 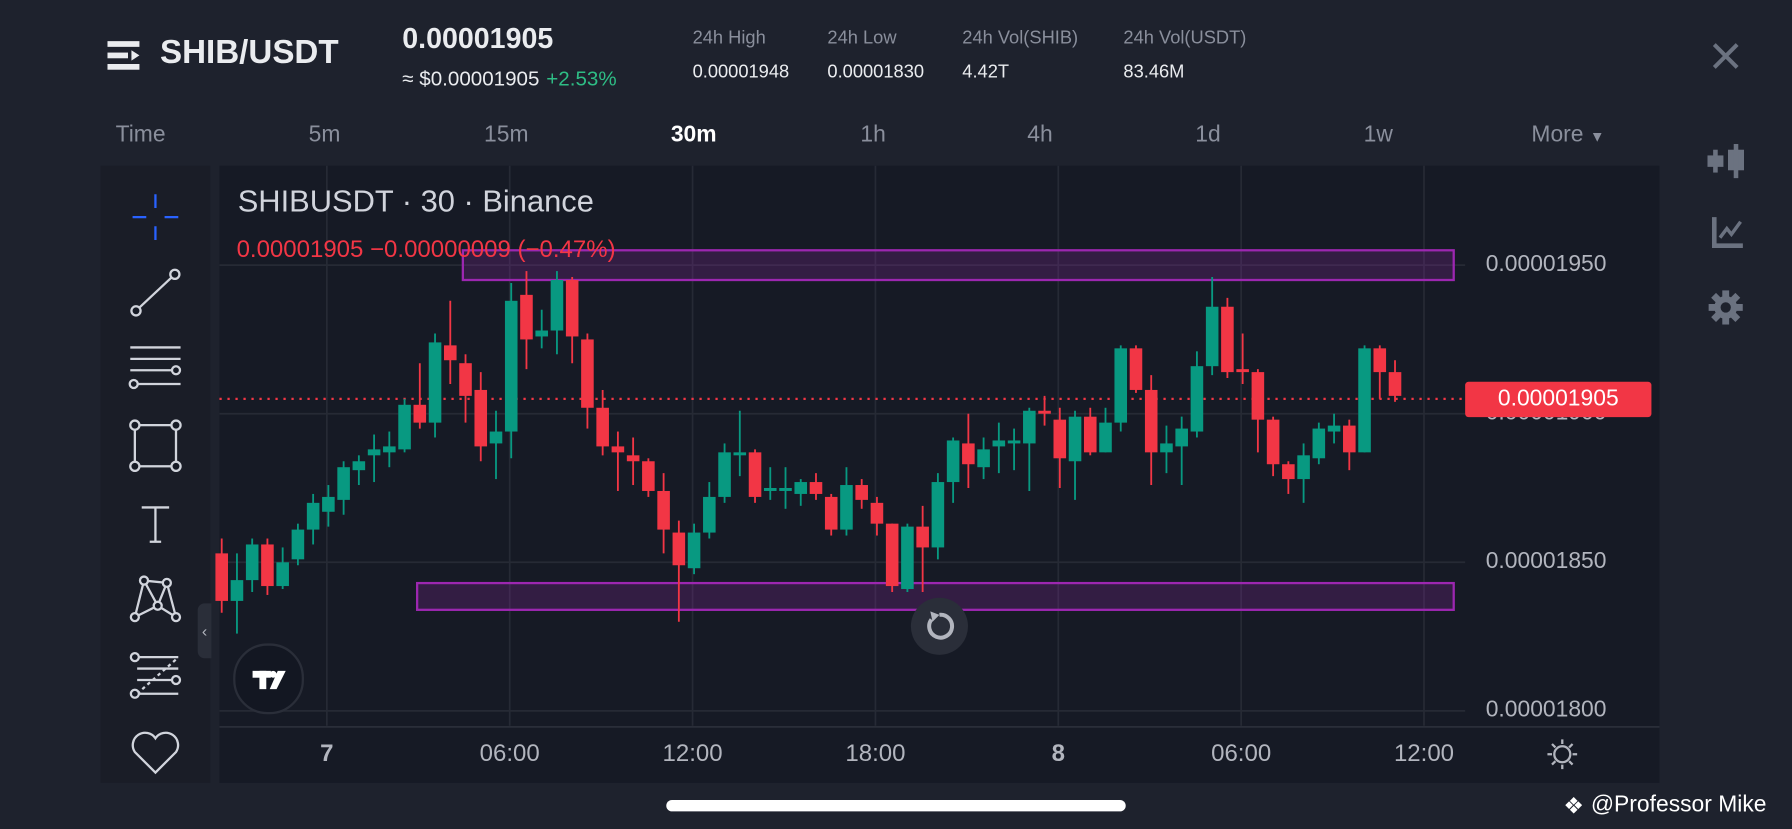 What do you see at coordinates (155, 294) in the screenshot?
I see `trend-line-tool` at bounding box center [155, 294].